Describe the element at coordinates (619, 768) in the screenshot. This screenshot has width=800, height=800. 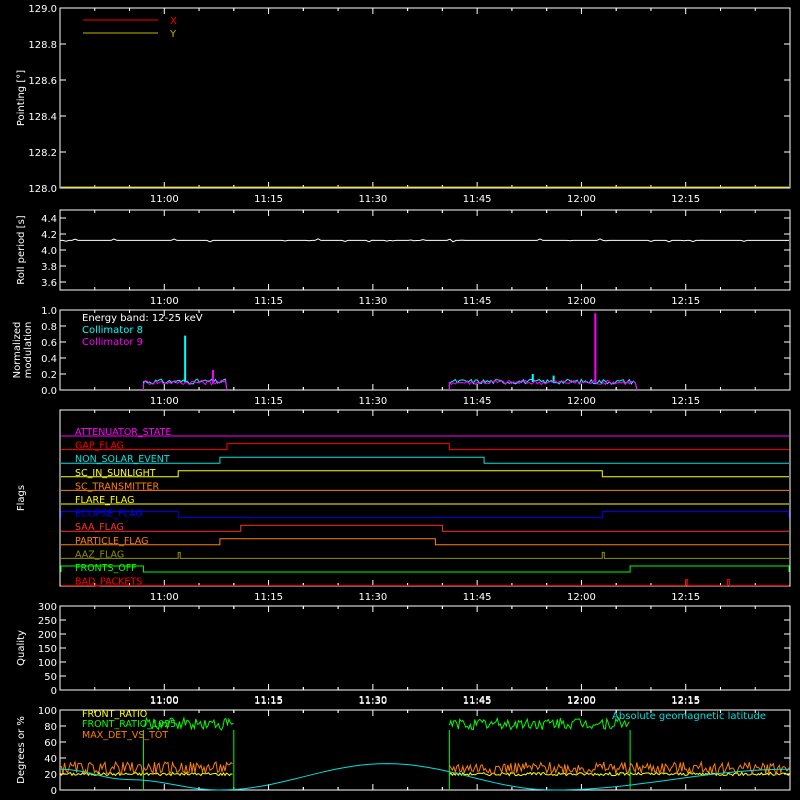
I see `ratio-trace-max-det-vs-tot` at that location.